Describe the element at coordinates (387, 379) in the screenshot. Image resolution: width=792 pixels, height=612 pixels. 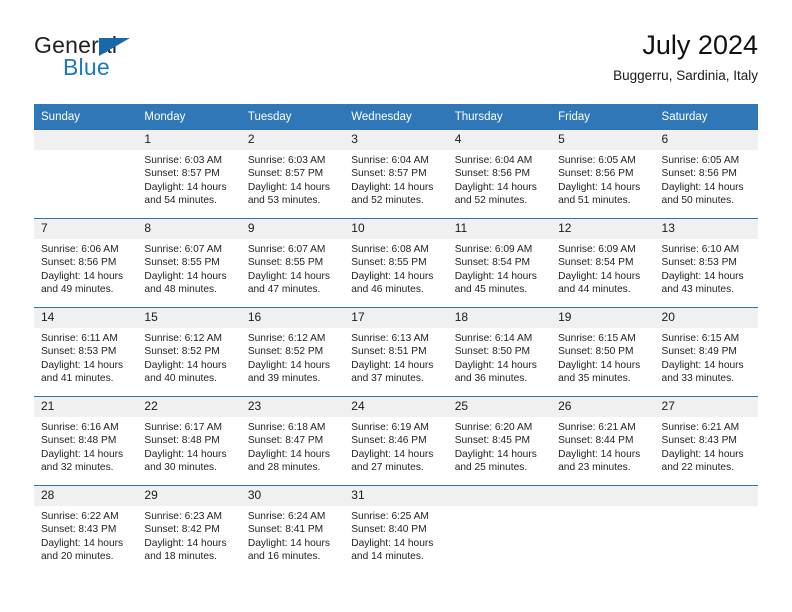
I see `day-detail-line: and 37 minutes.` at that location.